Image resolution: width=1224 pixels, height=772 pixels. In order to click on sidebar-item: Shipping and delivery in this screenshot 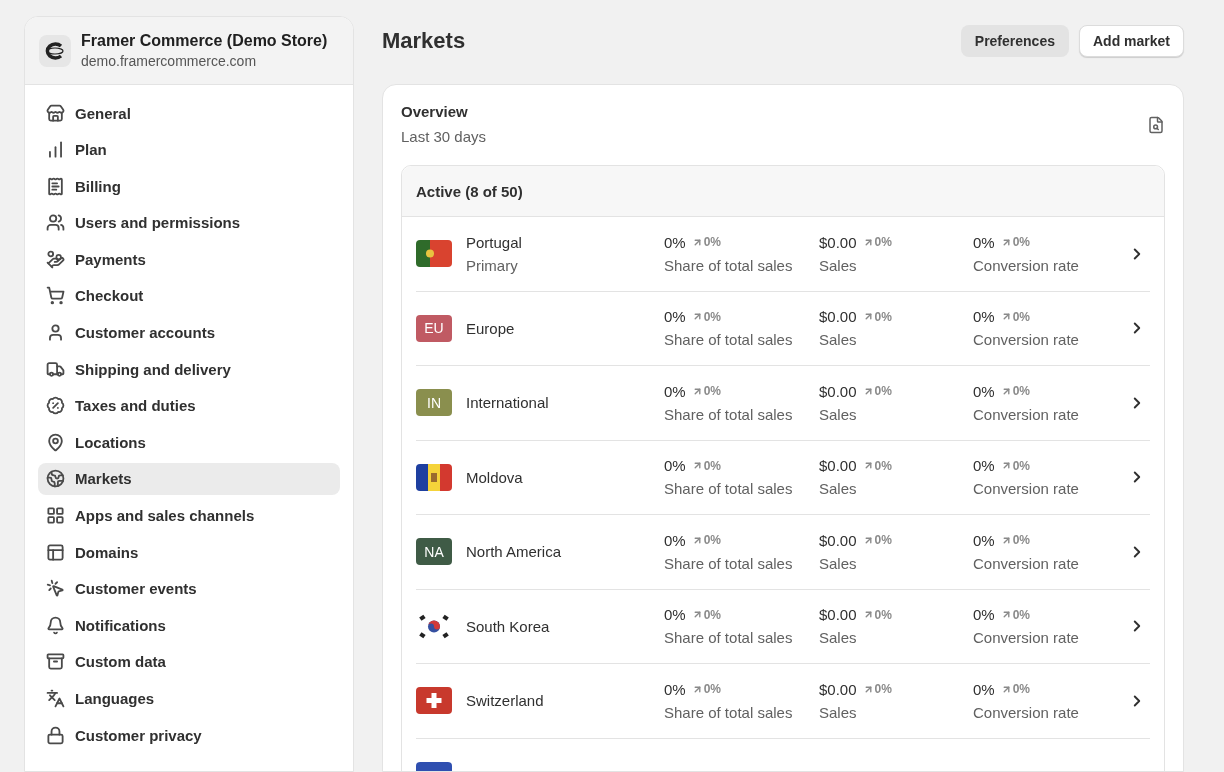, I will do `click(189, 369)`.